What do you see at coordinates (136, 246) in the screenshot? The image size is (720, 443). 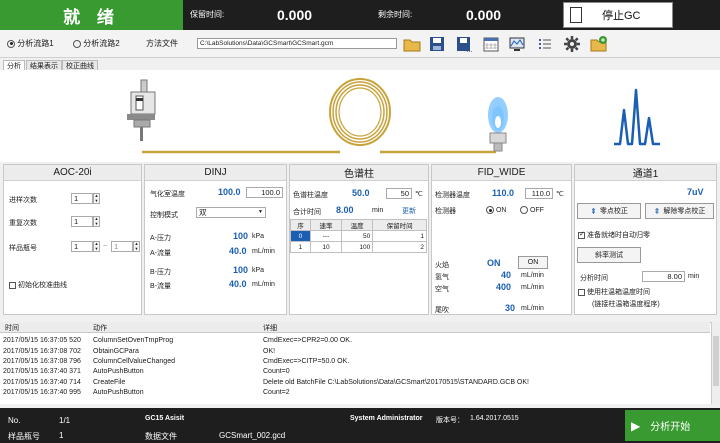 I see `vial-to-spinner: ▲ ▼` at bounding box center [136, 246].